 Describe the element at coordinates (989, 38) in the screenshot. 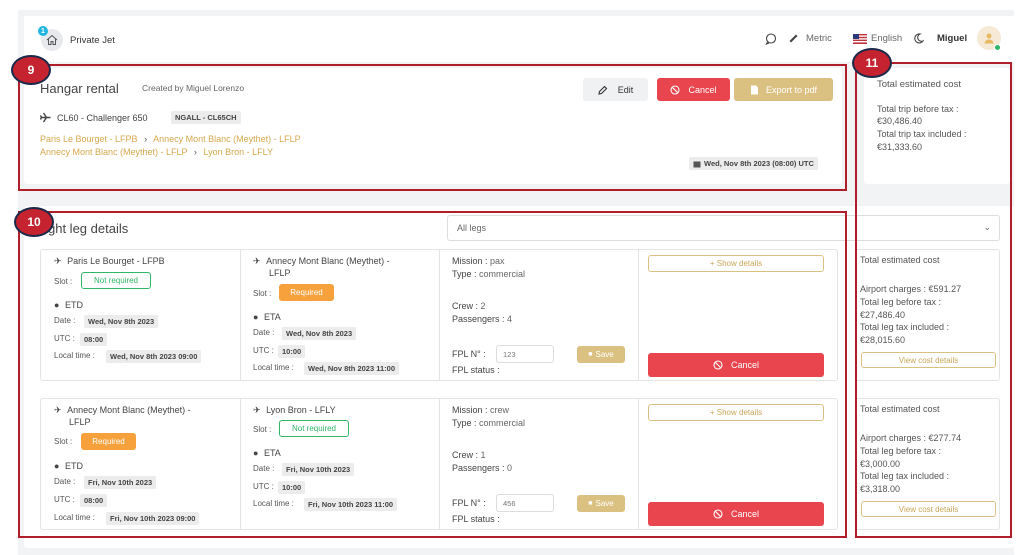

I see `user-icon` at that location.